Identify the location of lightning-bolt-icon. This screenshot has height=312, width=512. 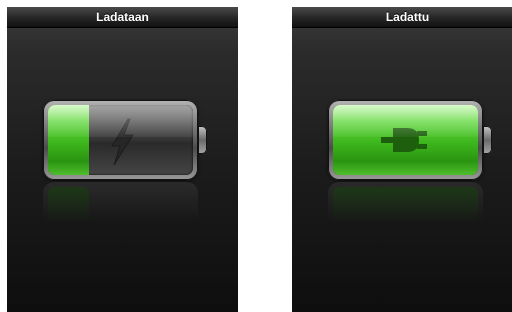
(122, 142).